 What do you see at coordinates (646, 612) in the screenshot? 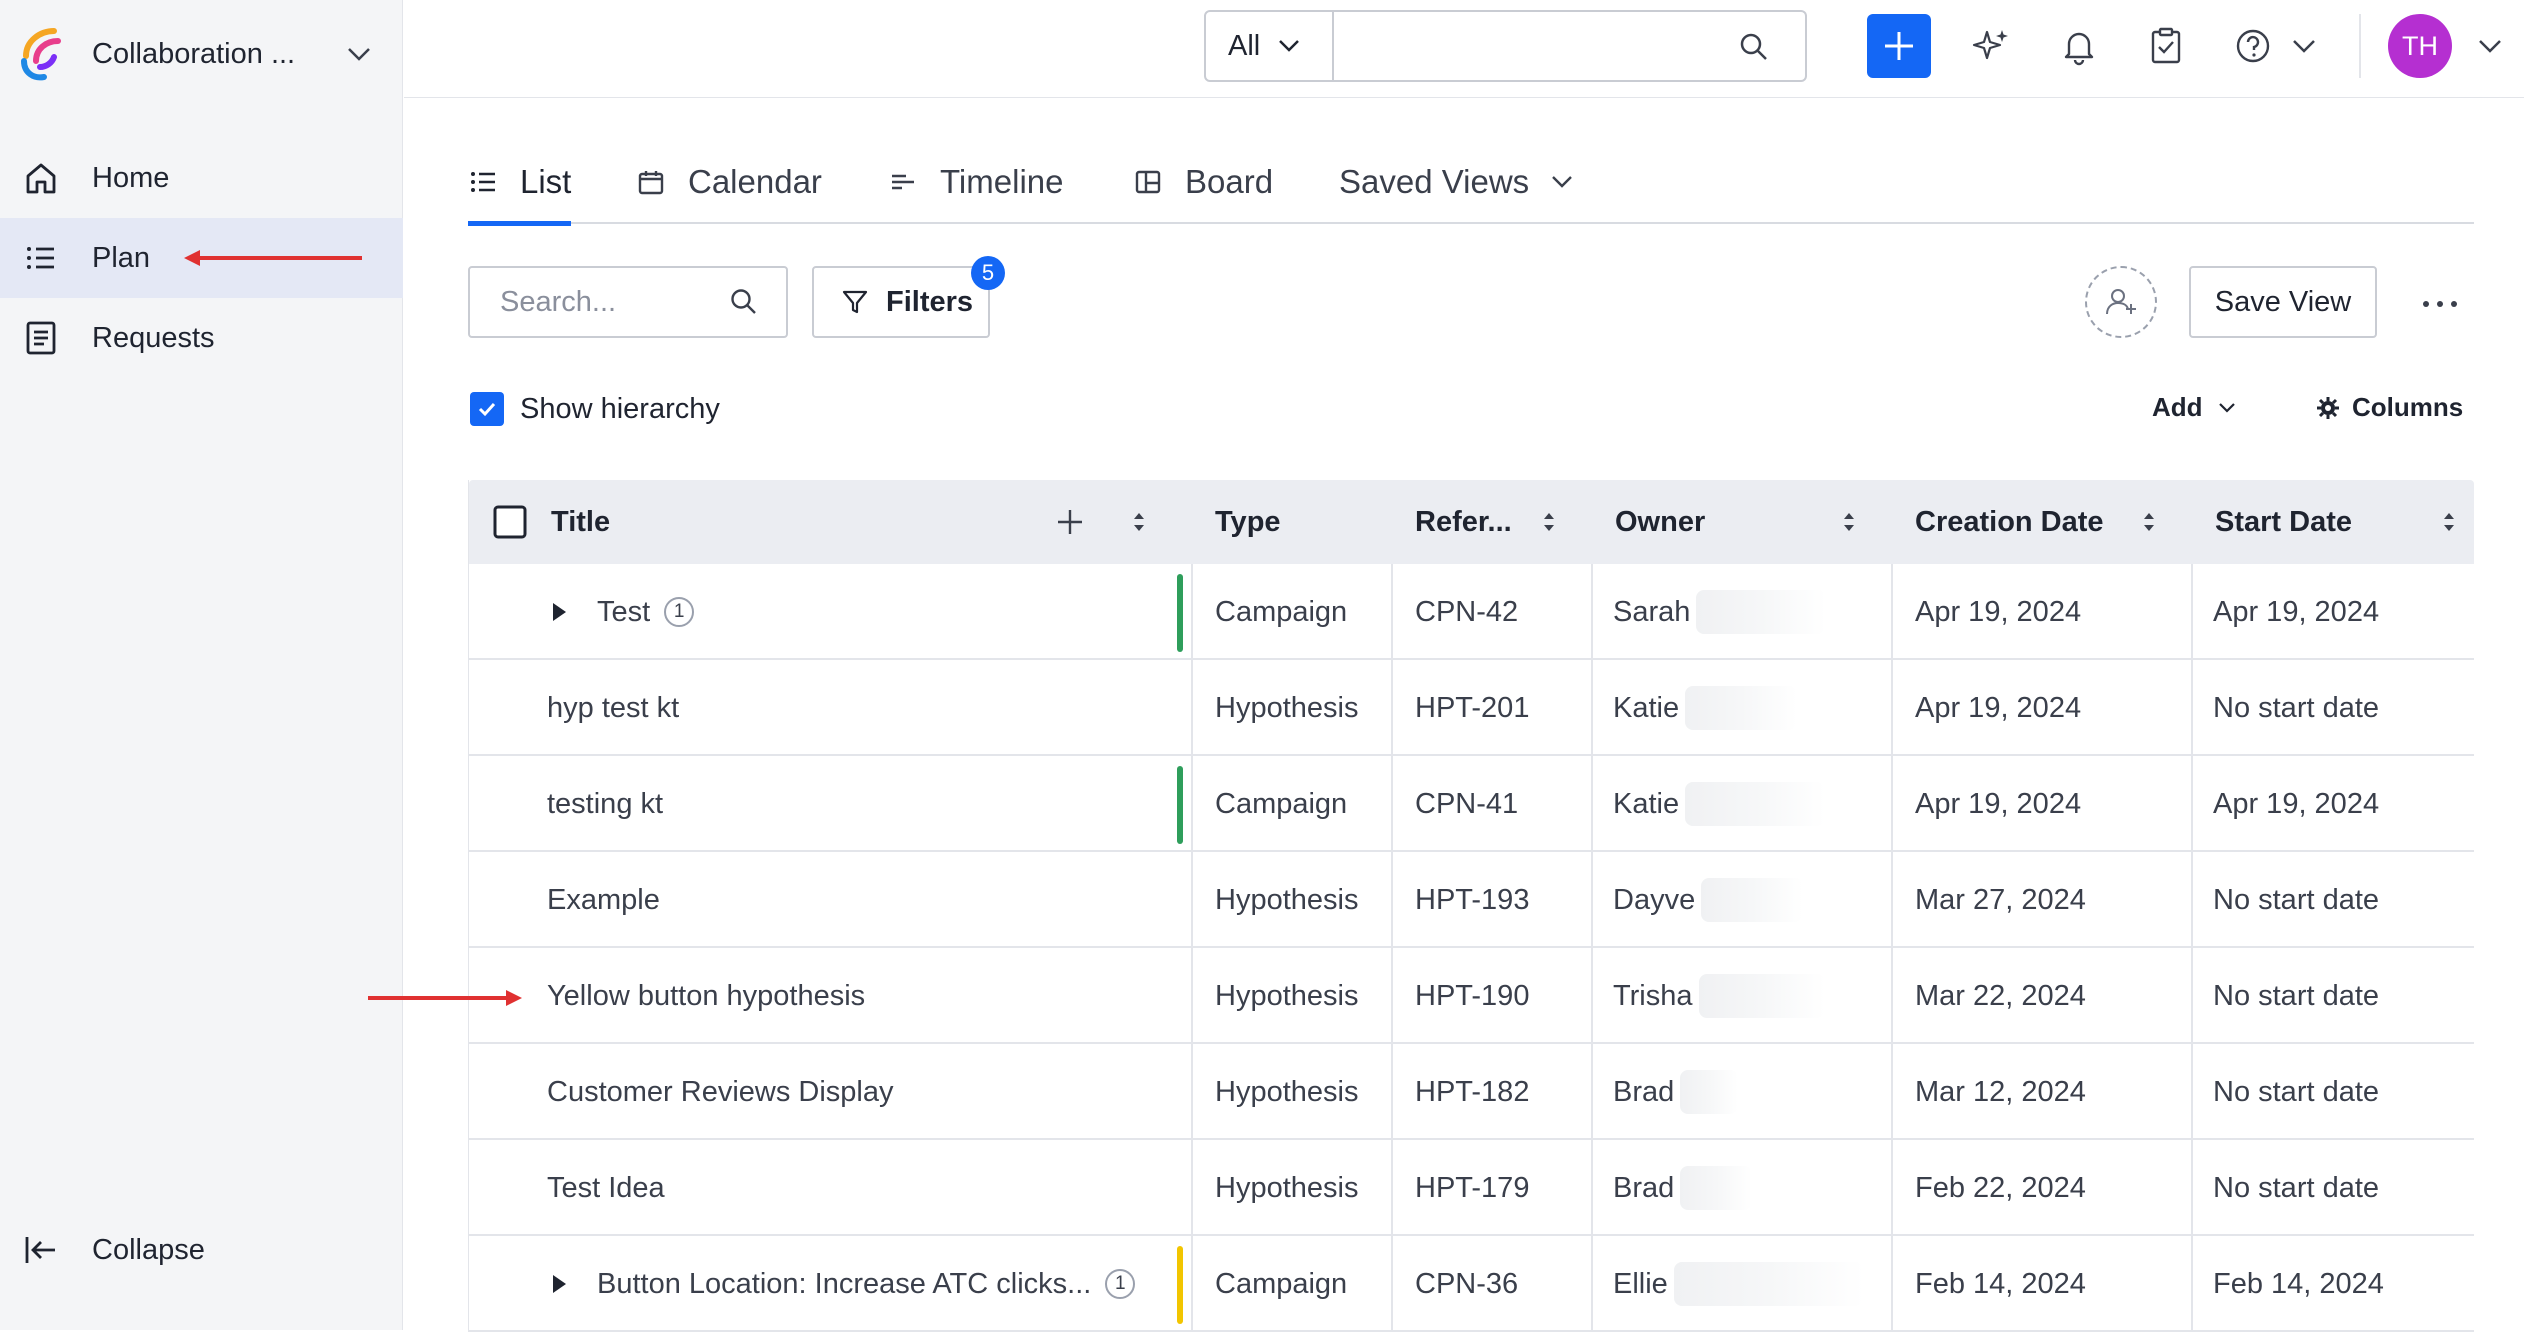
I see `row-title-cell: Test 1` at bounding box center [646, 612].